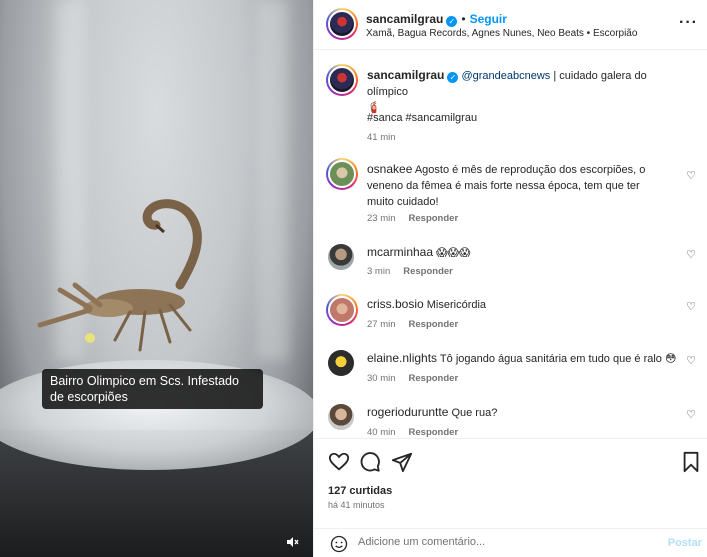 Image resolution: width=707 pixels, height=557 pixels. What do you see at coordinates (517, 412) in the screenshot?
I see `comment-text: rogerioduruntte Que rua?` at bounding box center [517, 412].